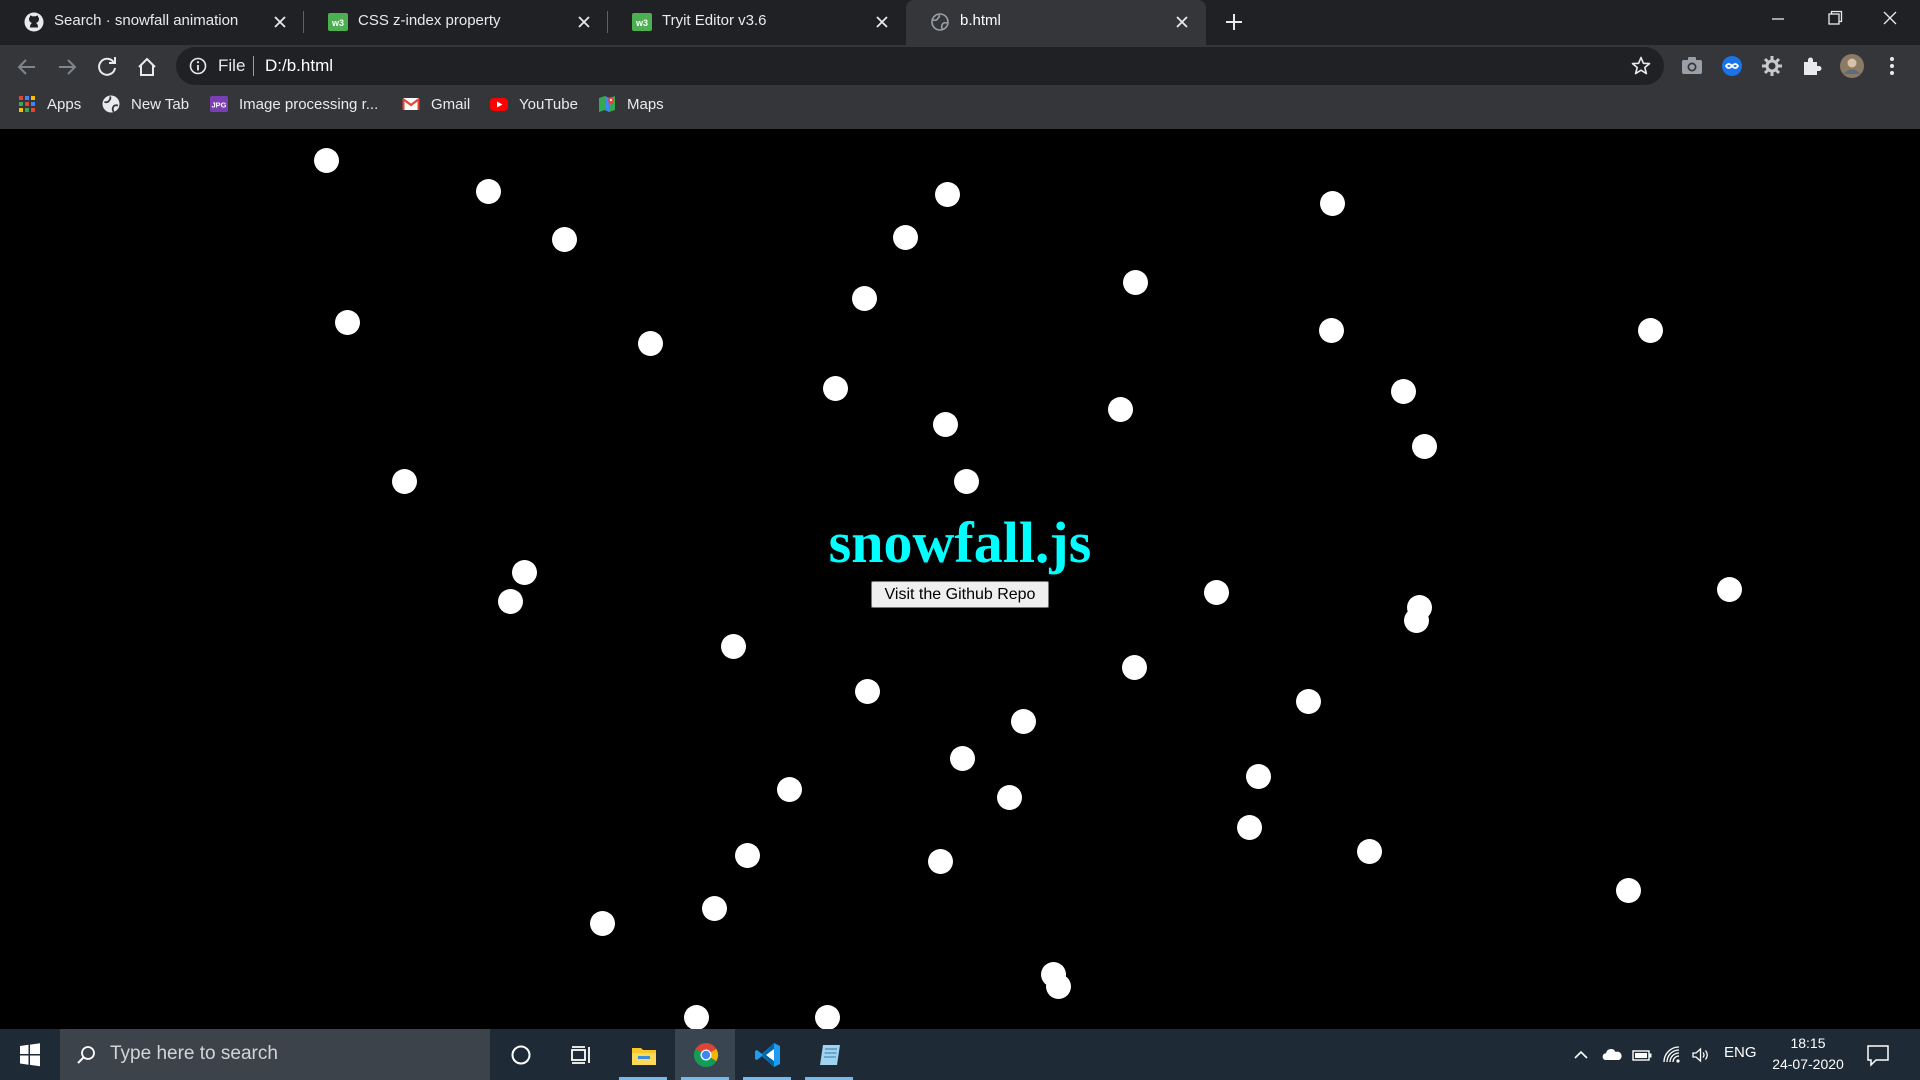 Image resolution: width=1920 pixels, height=1080 pixels. Describe the element at coordinates (1056, 22) in the screenshot. I see `tab-b-html: b.html` at that location.